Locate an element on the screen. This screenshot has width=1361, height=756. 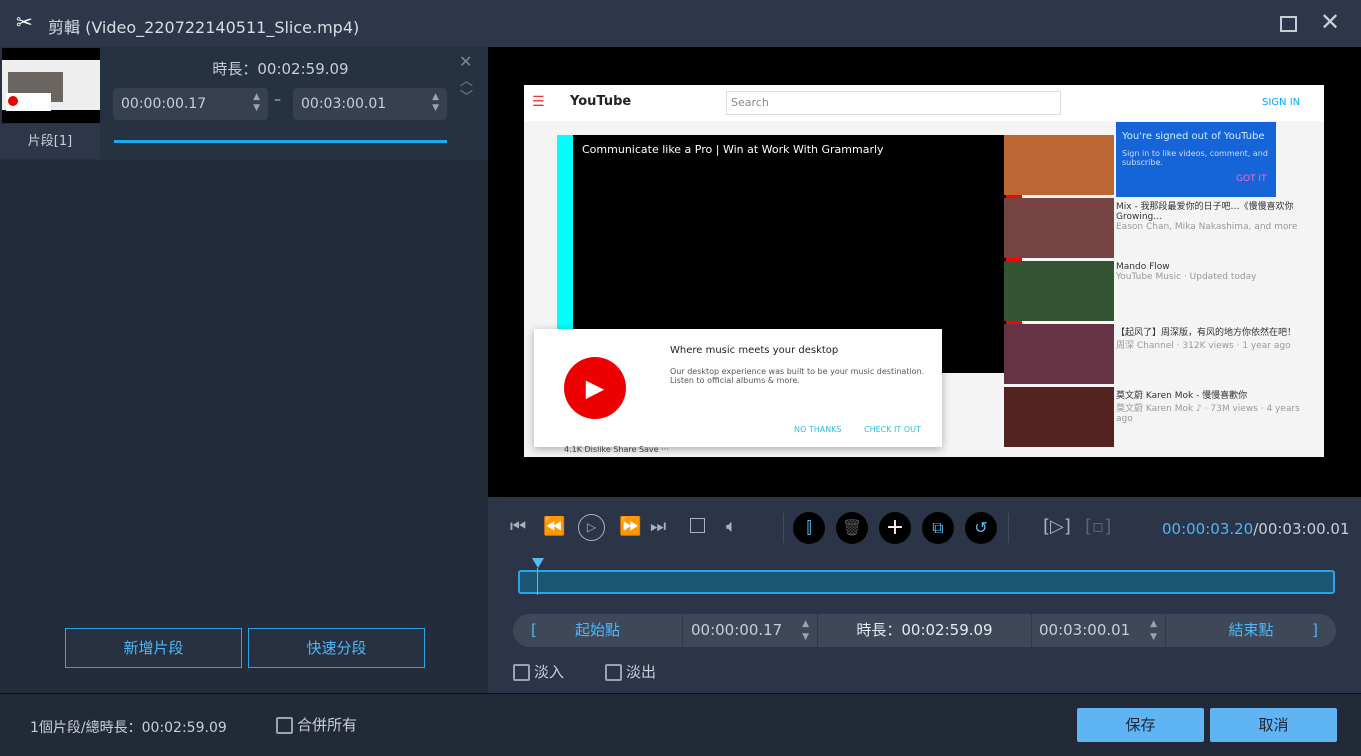
youtube-logo: YouTube is located at coordinates (601, 101).